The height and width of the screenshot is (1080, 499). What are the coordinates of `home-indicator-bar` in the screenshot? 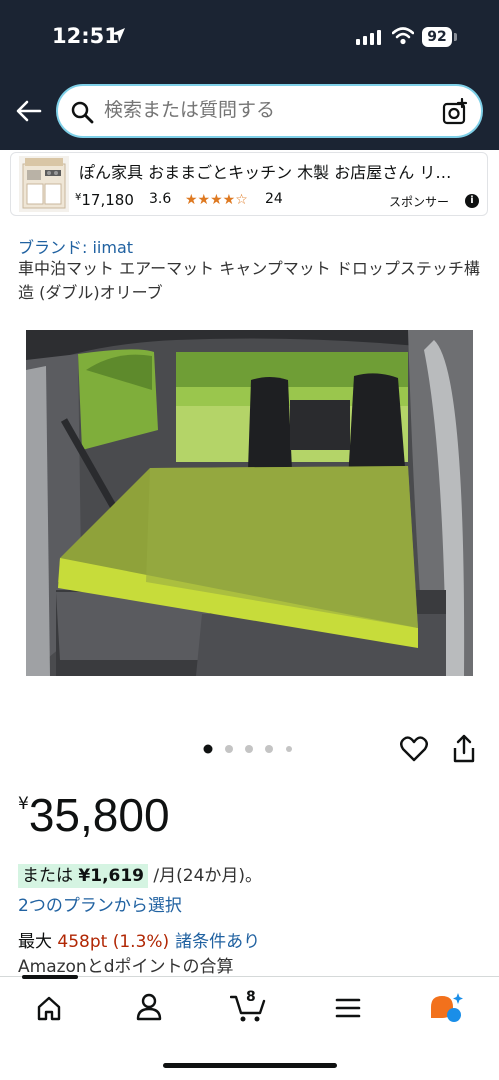 It's located at (250, 1065).